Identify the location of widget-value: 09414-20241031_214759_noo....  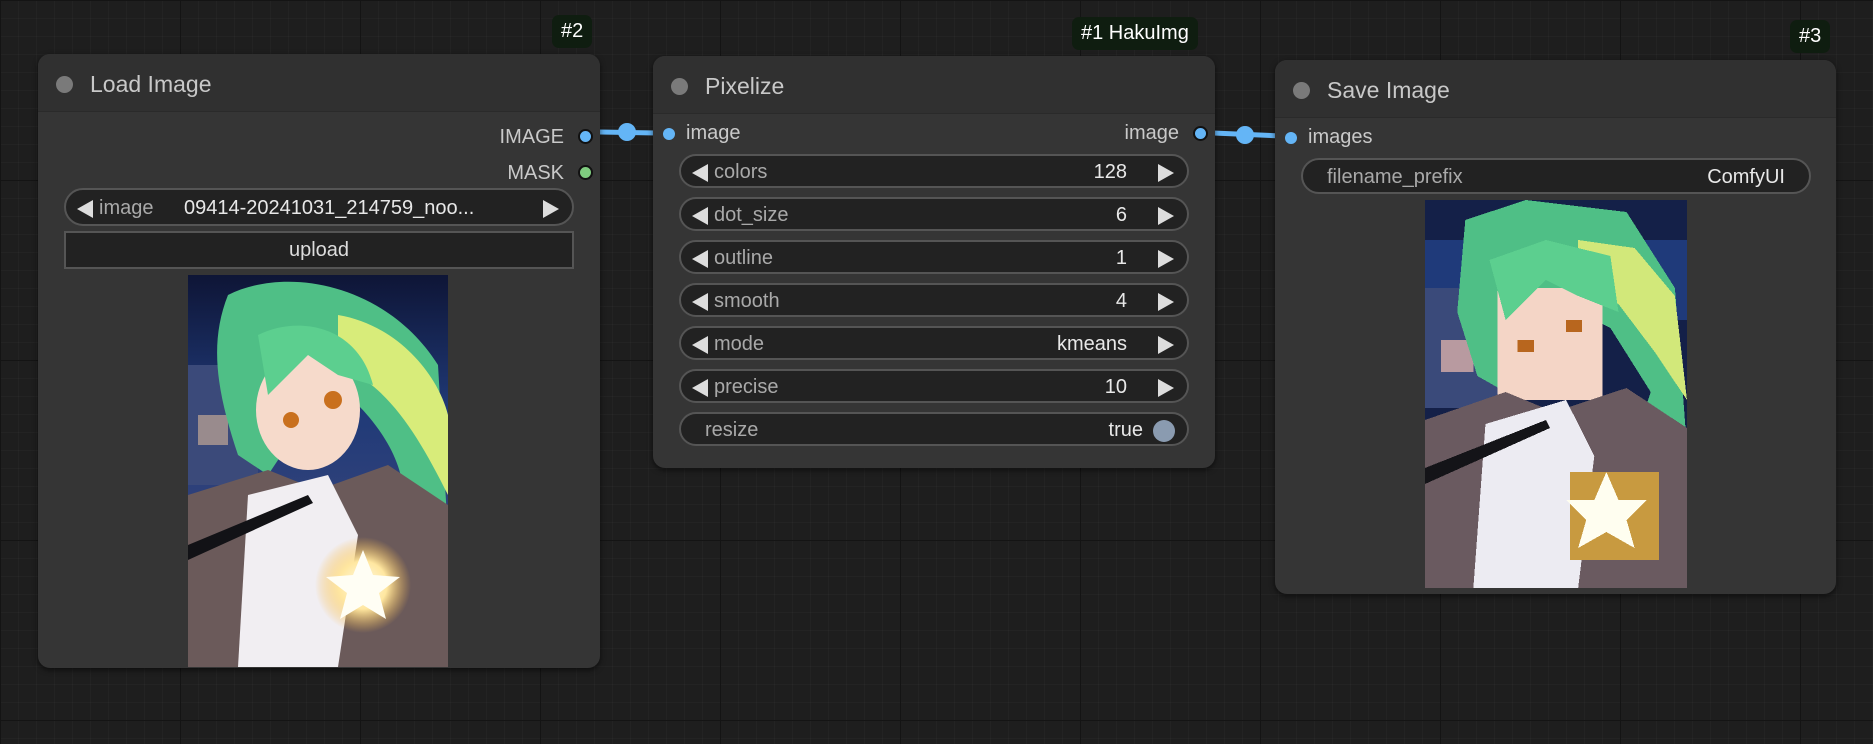
(329, 208).